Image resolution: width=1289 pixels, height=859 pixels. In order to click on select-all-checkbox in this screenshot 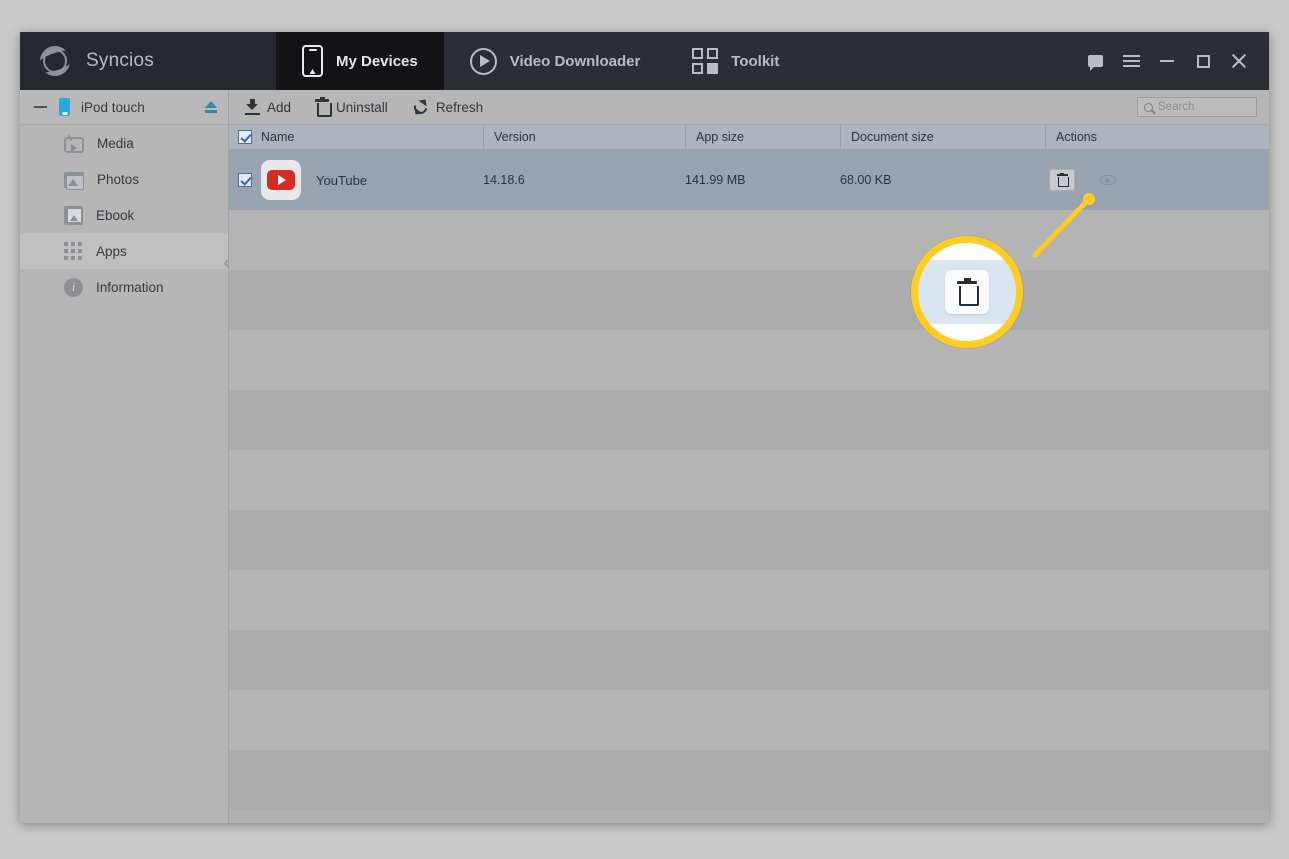, I will do `click(245, 137)`.